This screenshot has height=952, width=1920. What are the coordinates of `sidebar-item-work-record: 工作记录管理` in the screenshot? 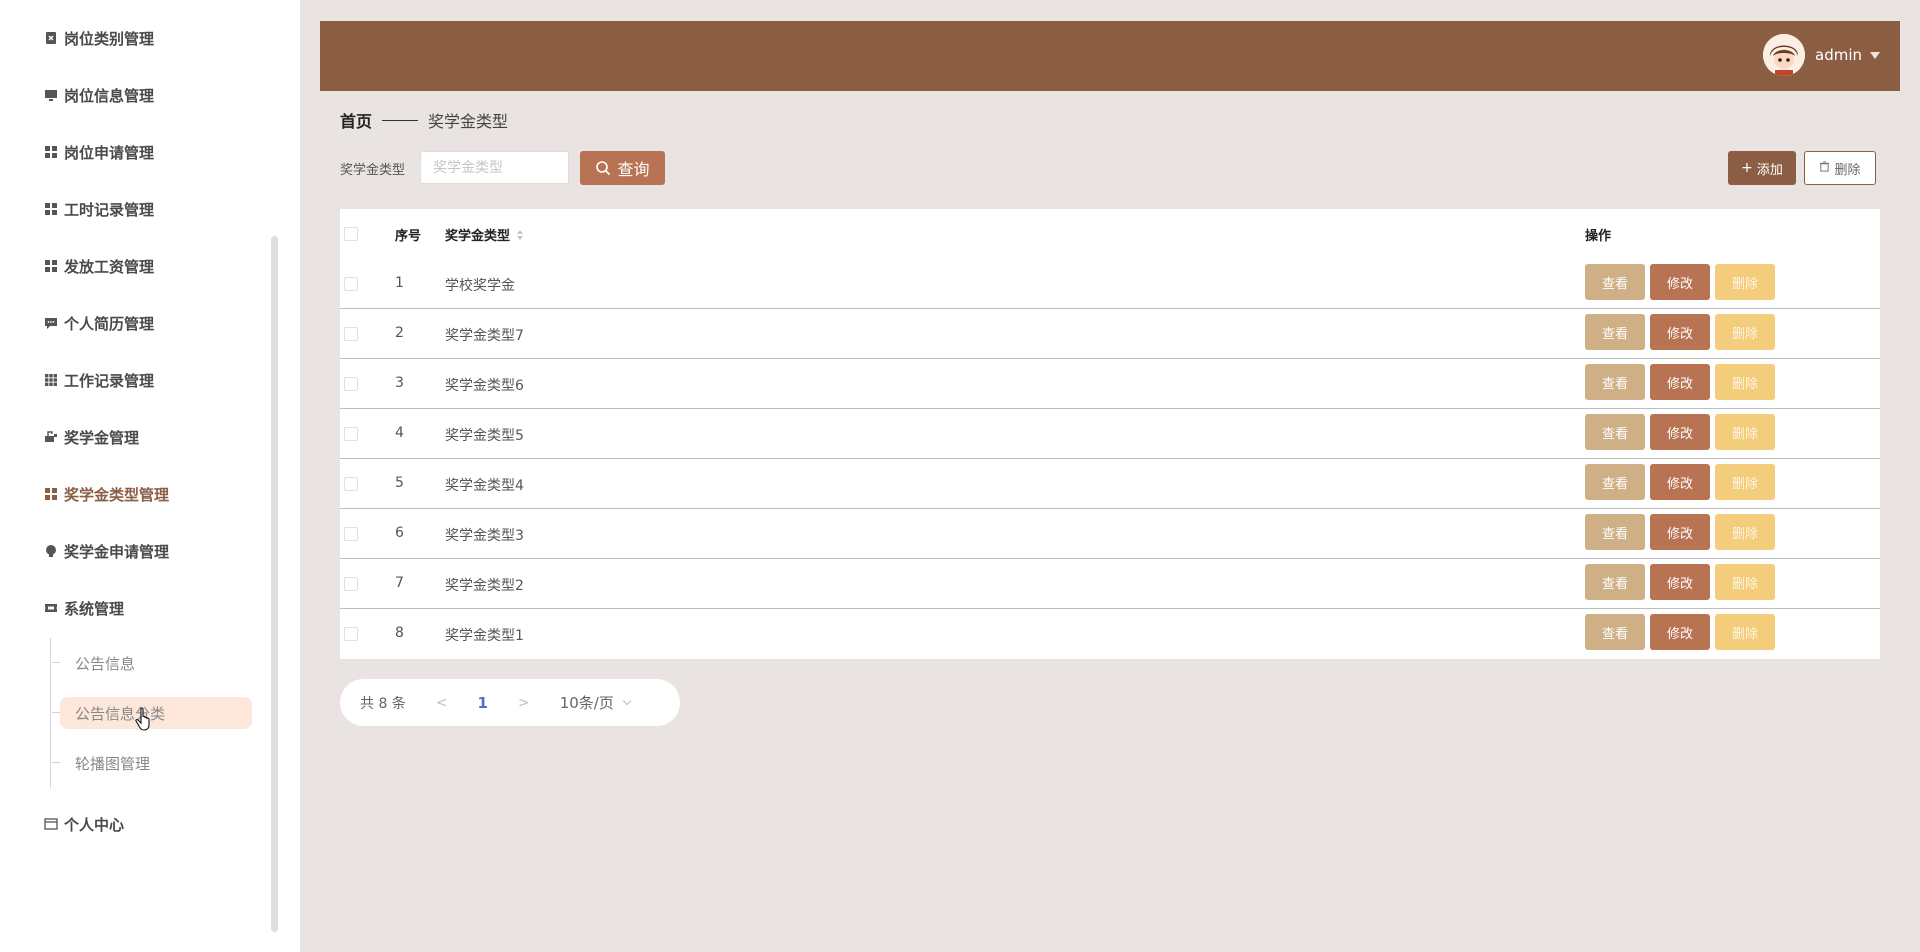 It's located at (99, 380).